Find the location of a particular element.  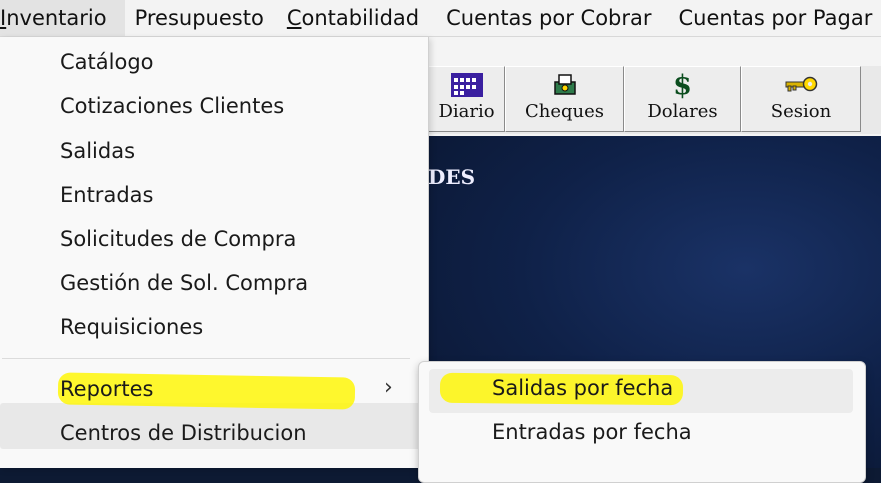

toolbar-cheques-label: Cheques is located at coordinates (564, 111).